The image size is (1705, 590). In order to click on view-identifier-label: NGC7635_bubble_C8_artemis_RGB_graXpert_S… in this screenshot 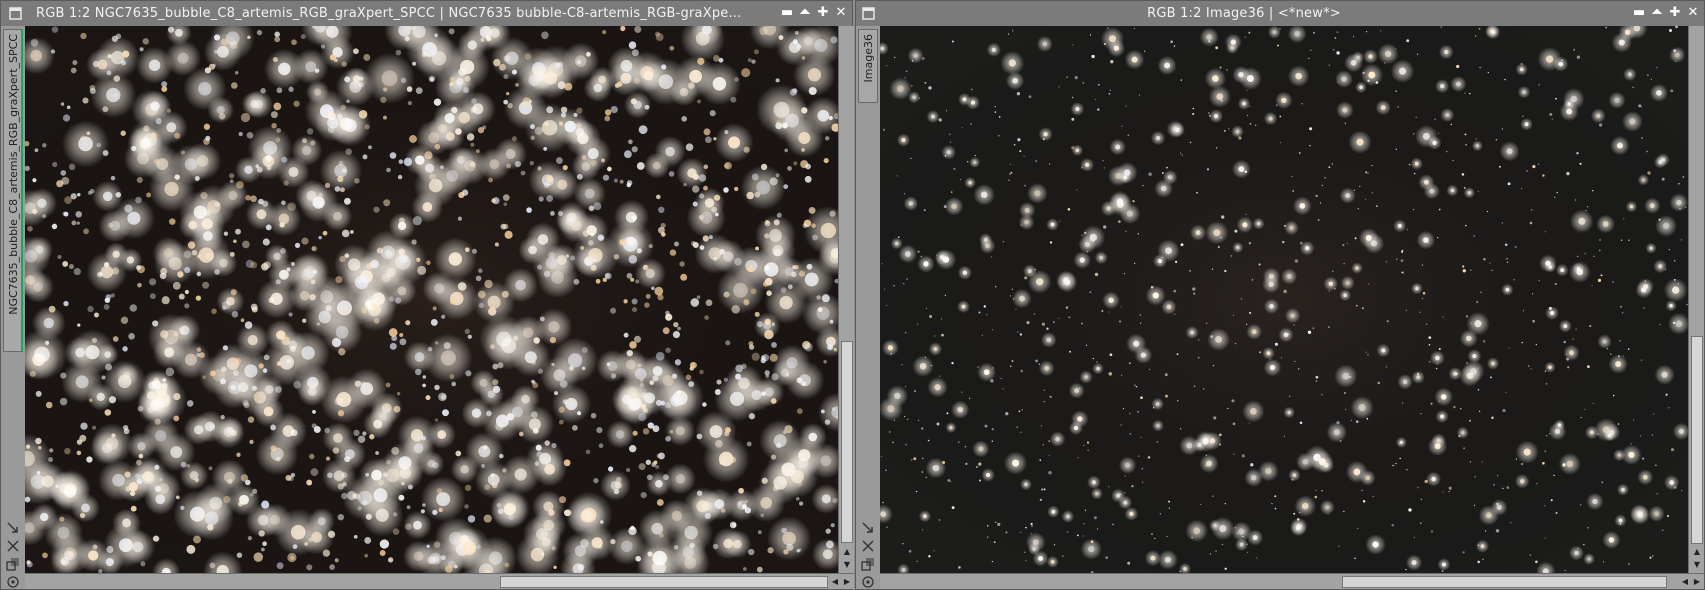, I will do `click(13, 174)`.